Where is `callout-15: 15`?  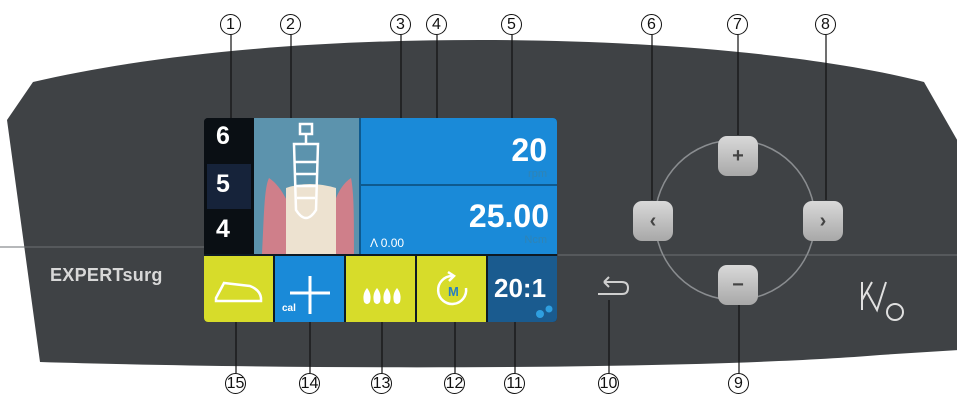 callout-15: 15 is located at coordinates (235, 383).